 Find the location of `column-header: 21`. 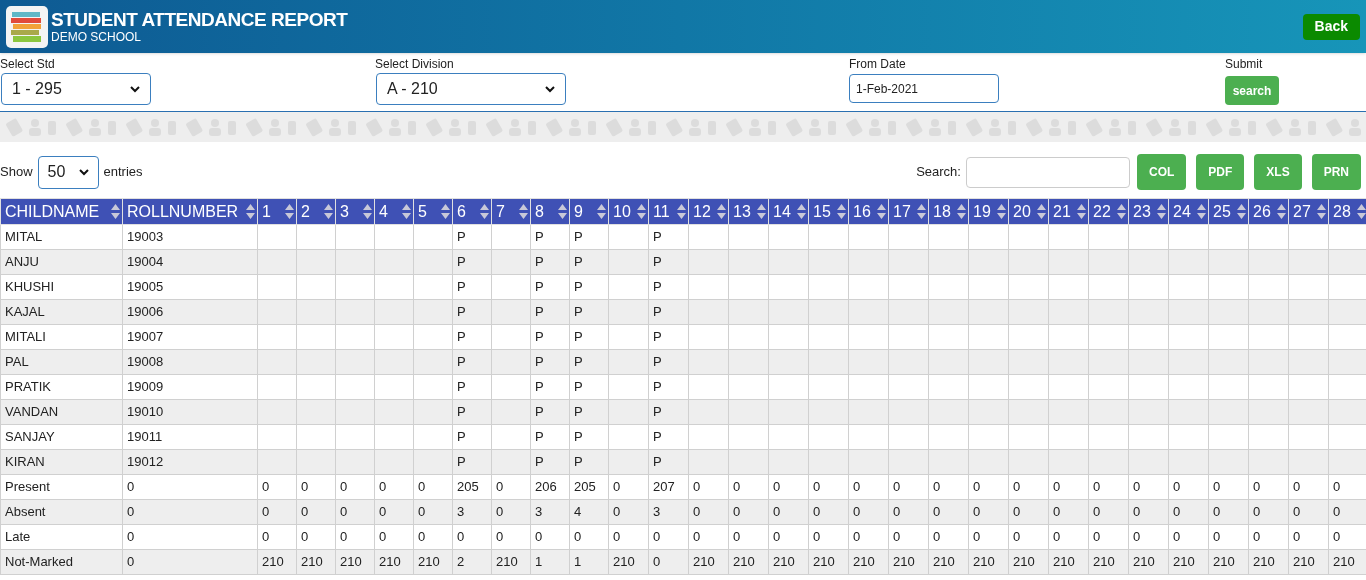

column-header: 21 is located at coordinates (1068, 211).